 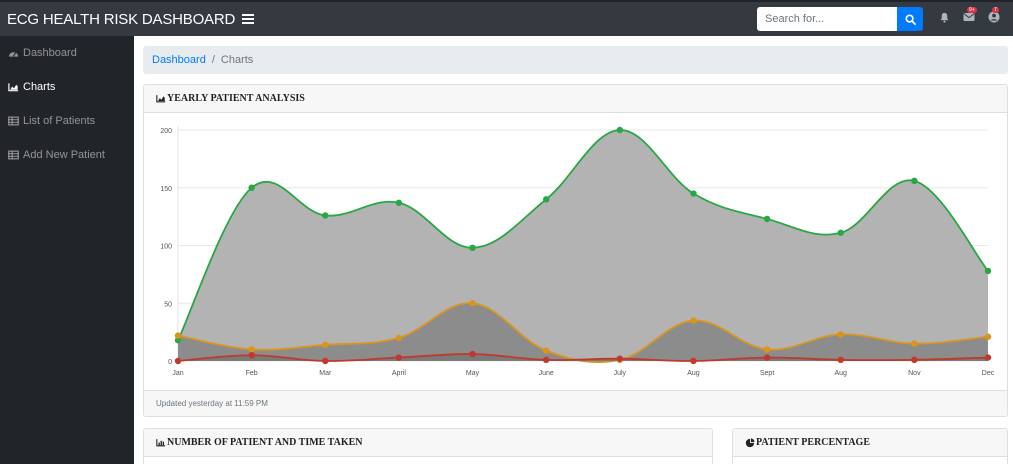 I want to click on y-tick-label: 0, so click(x=170, y=362).